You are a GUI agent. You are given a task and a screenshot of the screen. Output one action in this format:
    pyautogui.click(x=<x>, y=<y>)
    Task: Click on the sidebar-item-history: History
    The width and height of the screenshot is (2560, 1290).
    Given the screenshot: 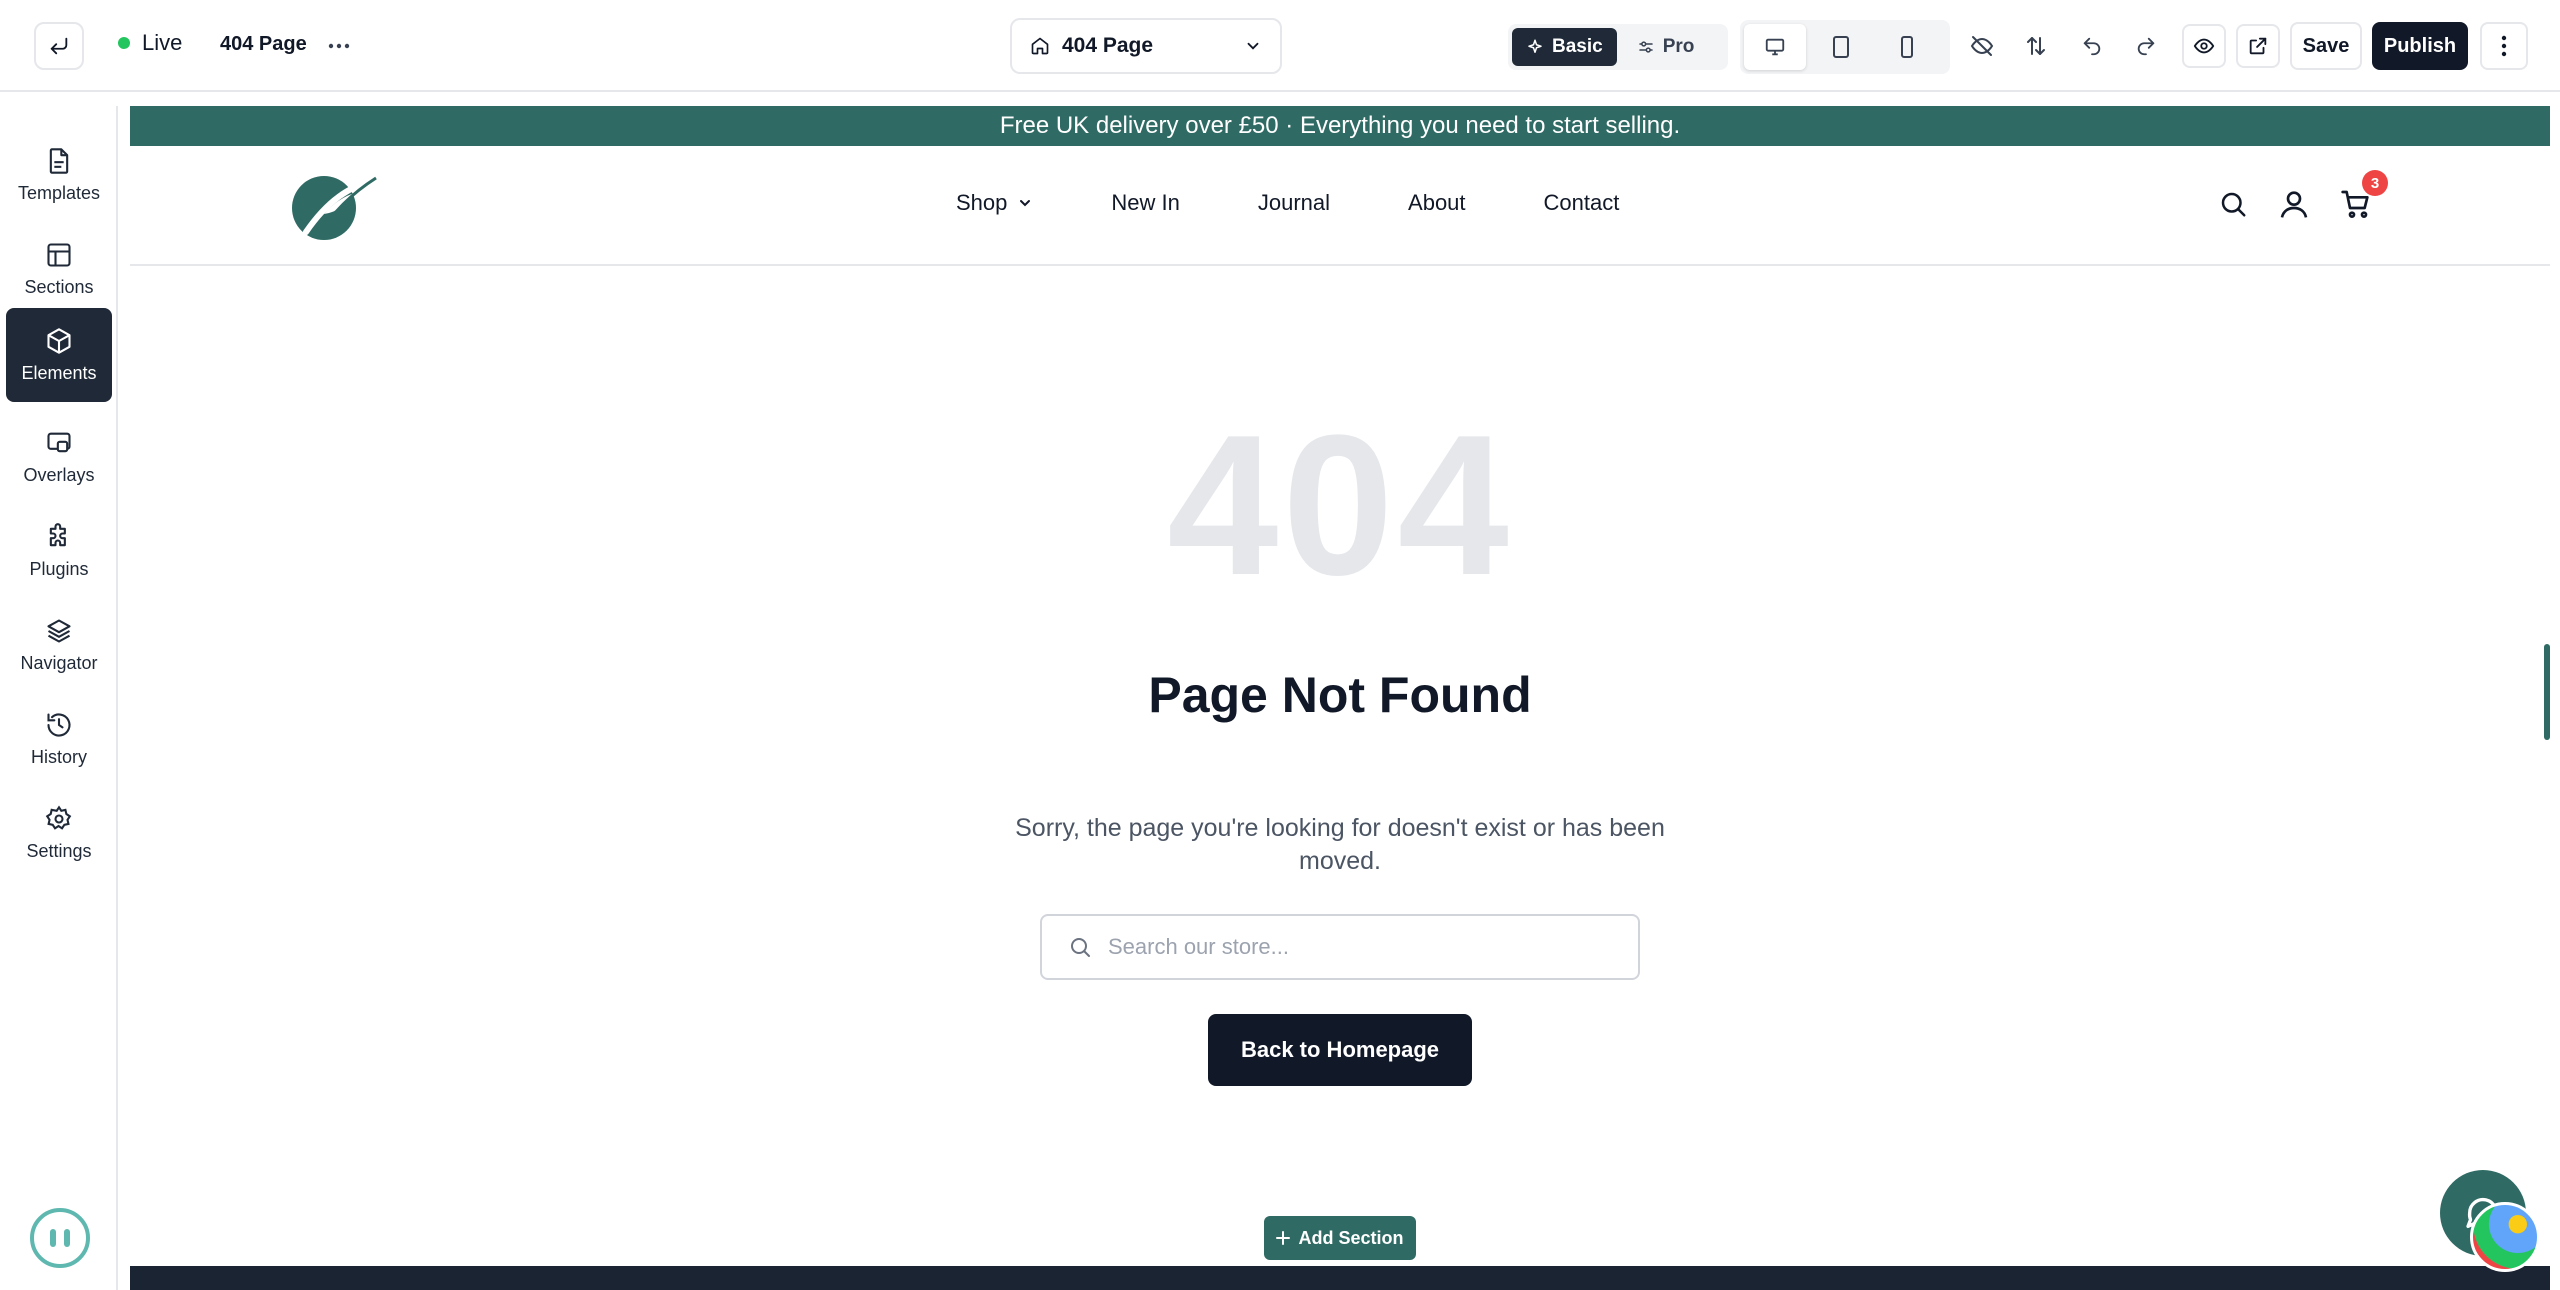 What is the action you would take?
    pyautogui.click(x=59, y=739)
    